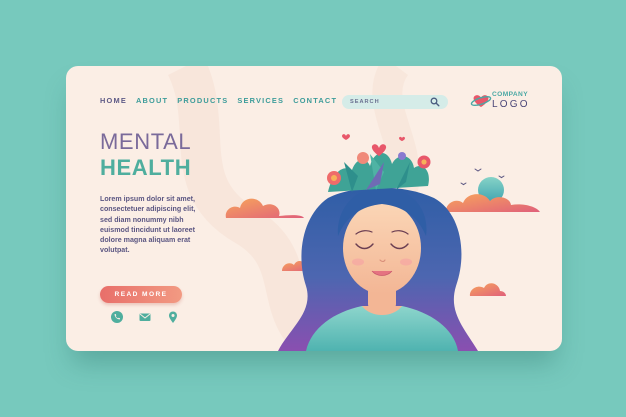 The width and height of the screenshot is (626, 417). I want to click on flower-crown, so click(379, 163).